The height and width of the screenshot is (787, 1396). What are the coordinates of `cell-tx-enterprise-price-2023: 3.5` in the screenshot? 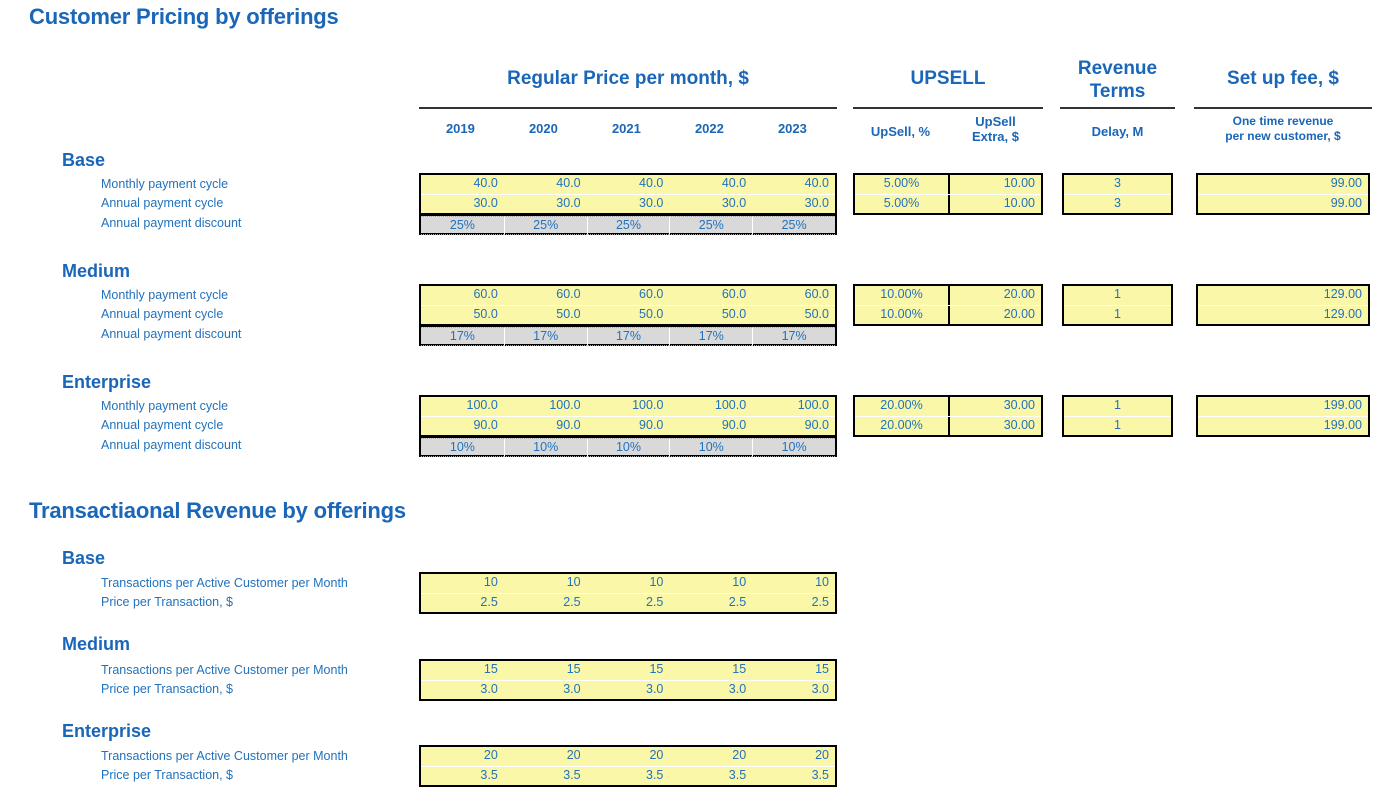 It's located at (793, 776).